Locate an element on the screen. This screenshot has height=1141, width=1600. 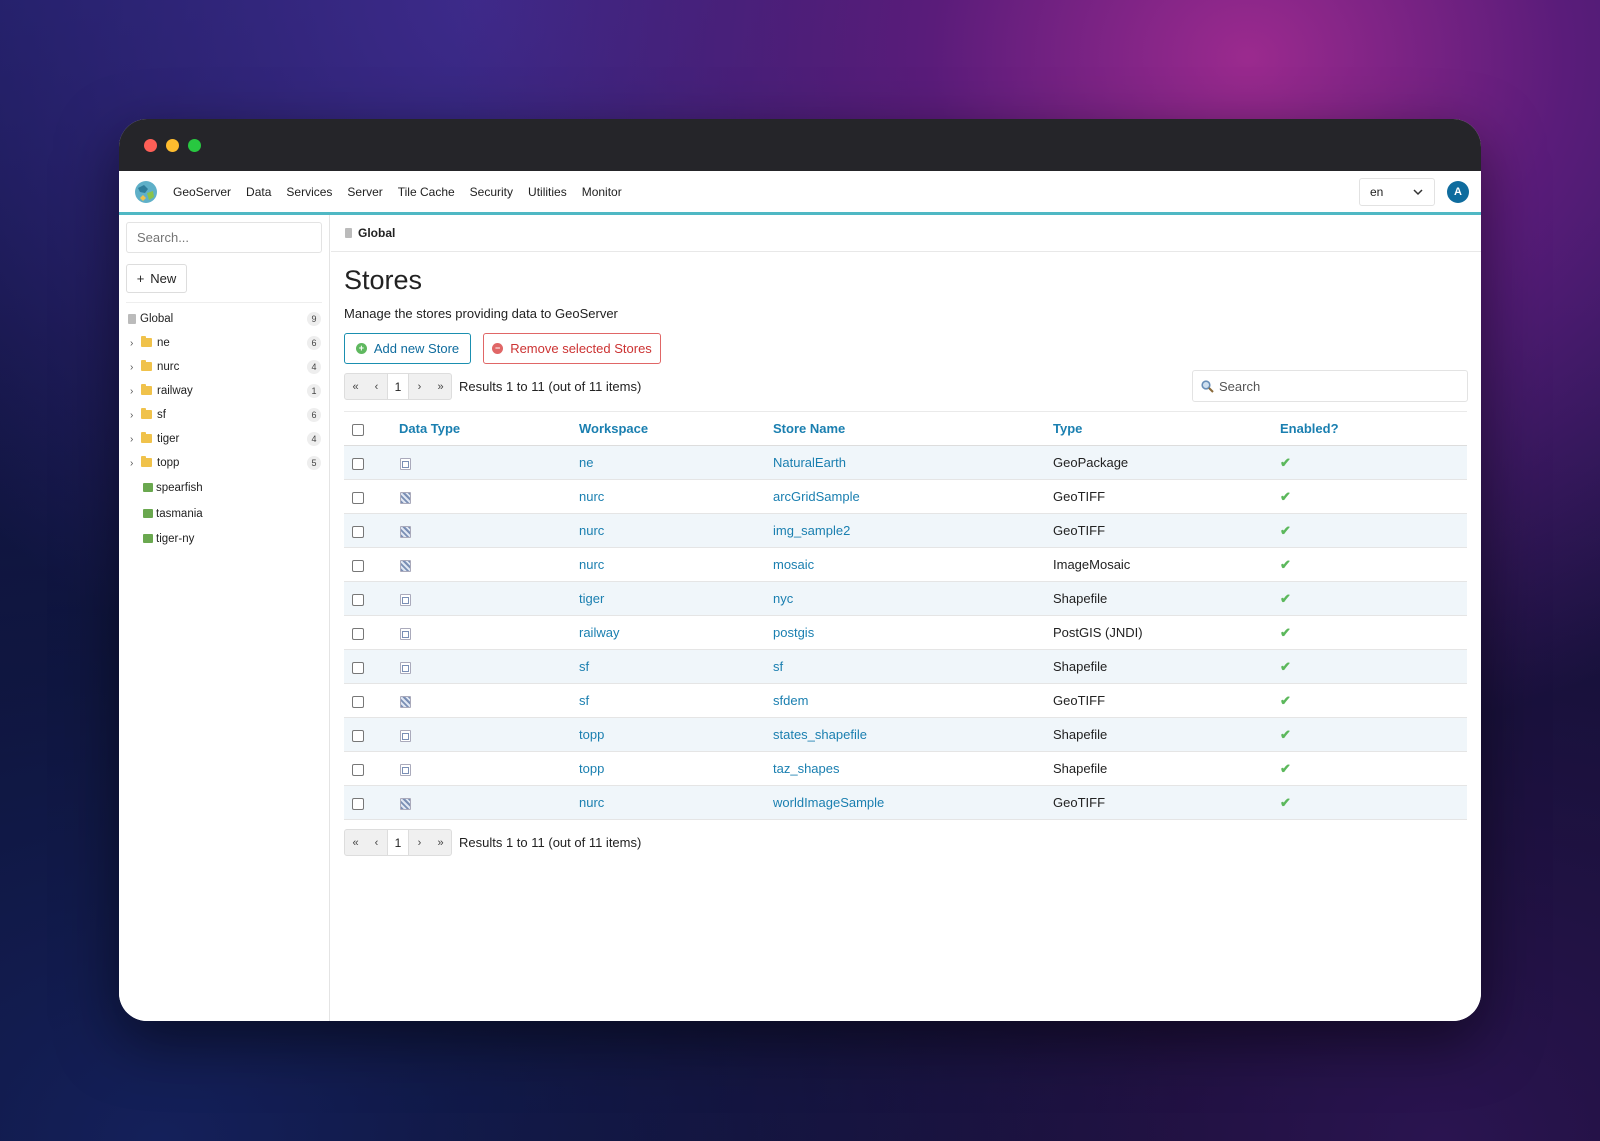
nav-tile-cache: Tile Cache is located at coordinates (426, 192).